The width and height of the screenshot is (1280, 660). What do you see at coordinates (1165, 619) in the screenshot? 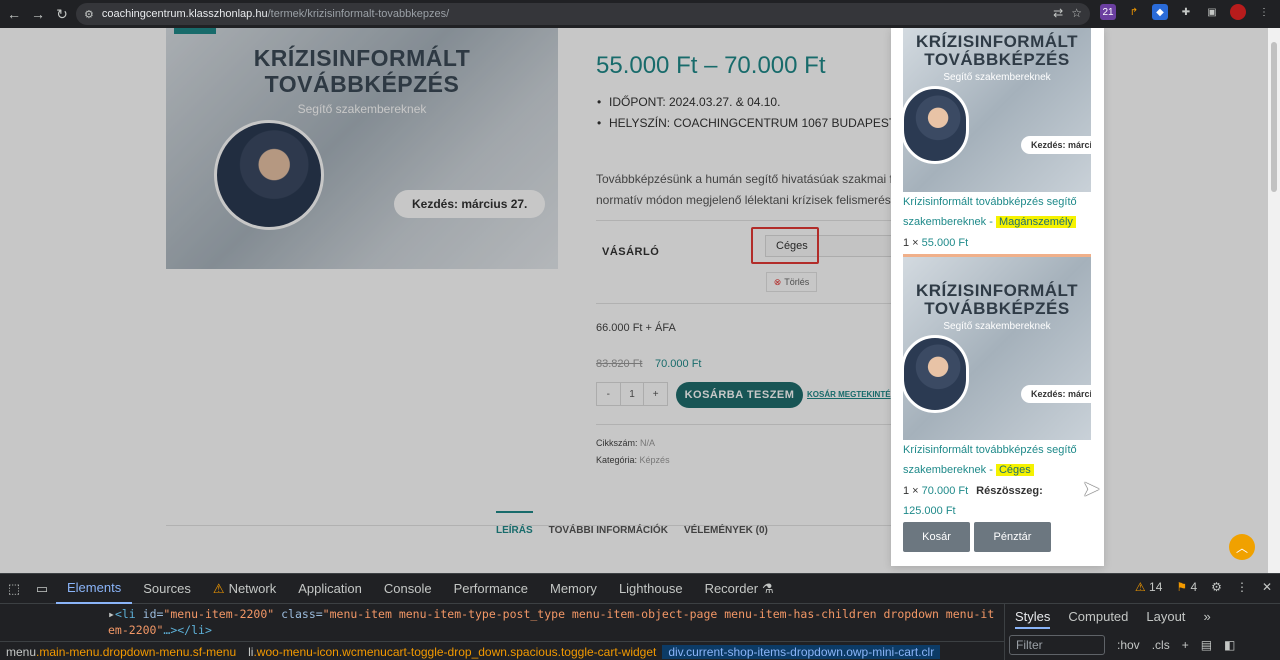
I see `tab-layout: Layout` at bounding box center [1165, 619].